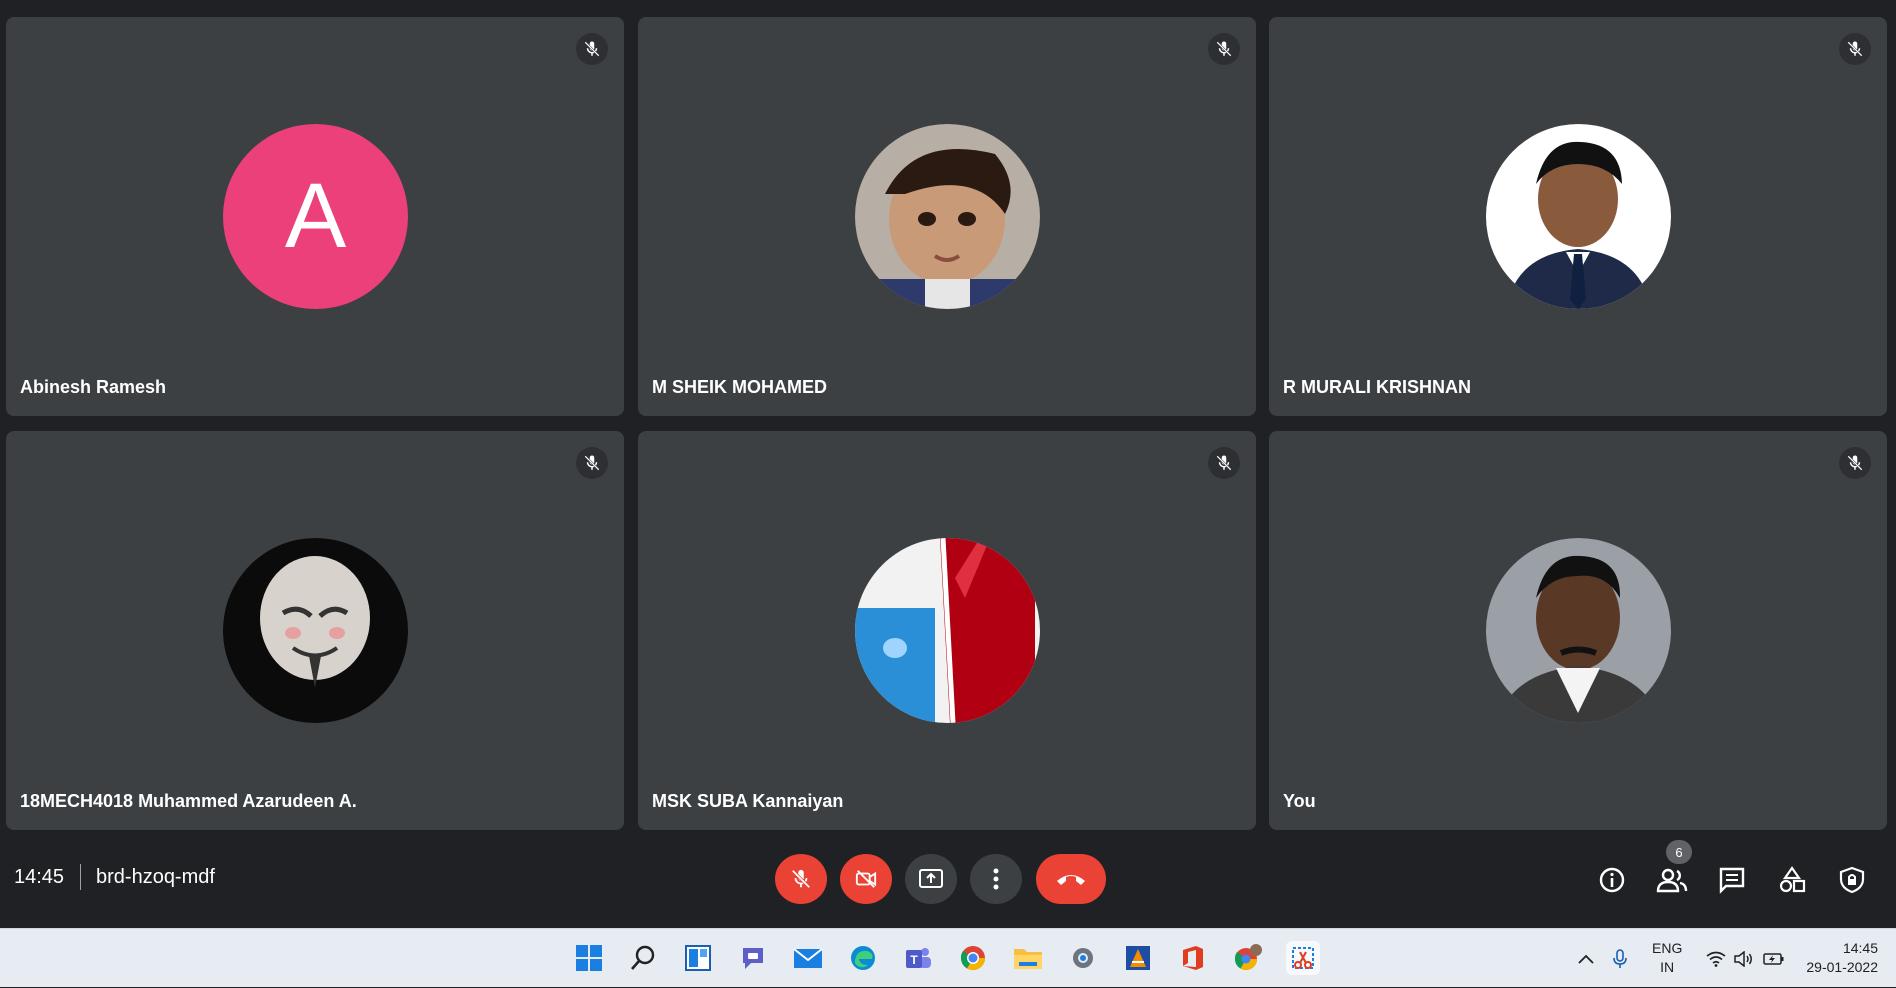 The width and height of the screenshot is (1896, 988). I want to click on folder-icon, so click(1028, 959).